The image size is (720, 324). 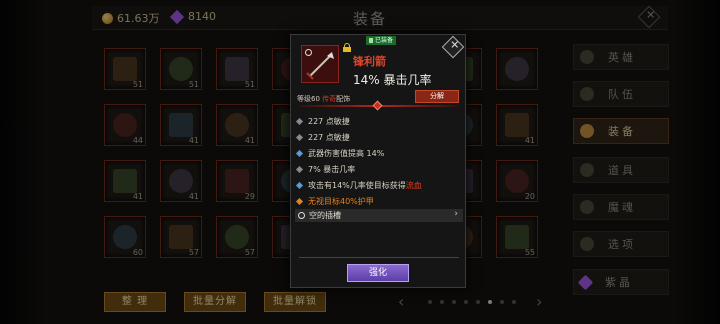 What do you see at coordinates (347, 47) in the screenshot?
I see `lock-icon` at bounding box center [347, 47].